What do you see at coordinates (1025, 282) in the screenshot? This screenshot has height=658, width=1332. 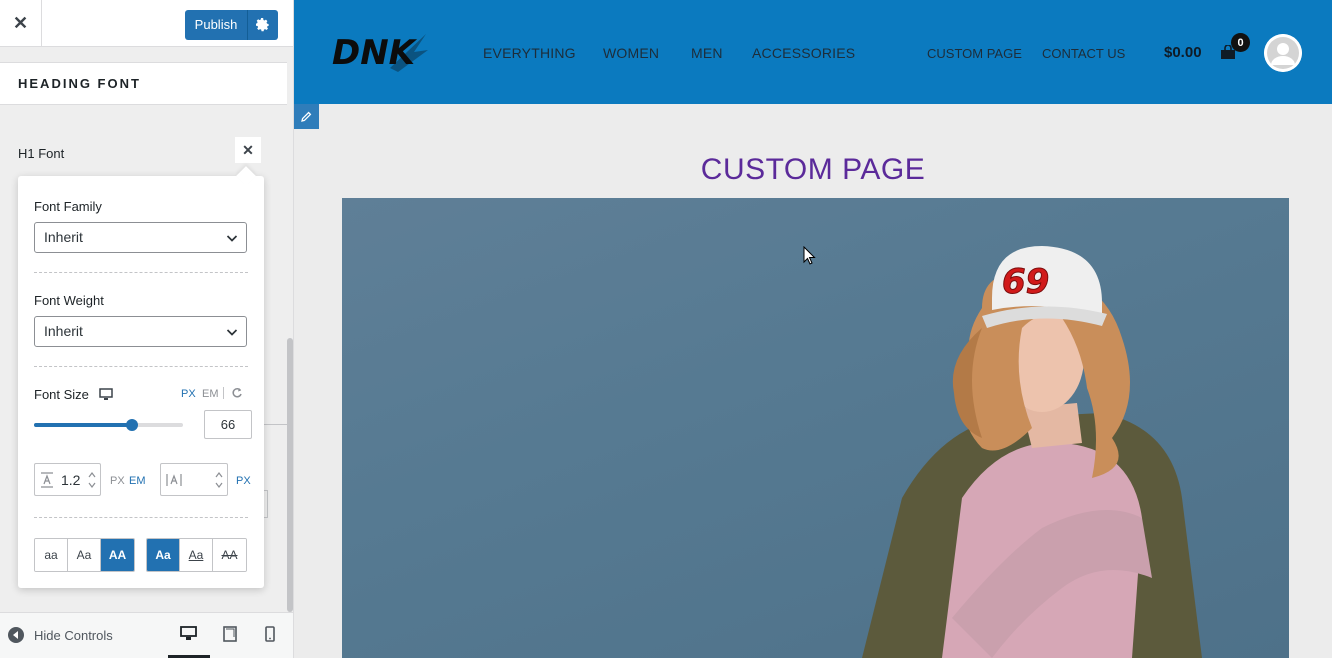 I see `cap-number: 69` at bounding box center [1025, 282].